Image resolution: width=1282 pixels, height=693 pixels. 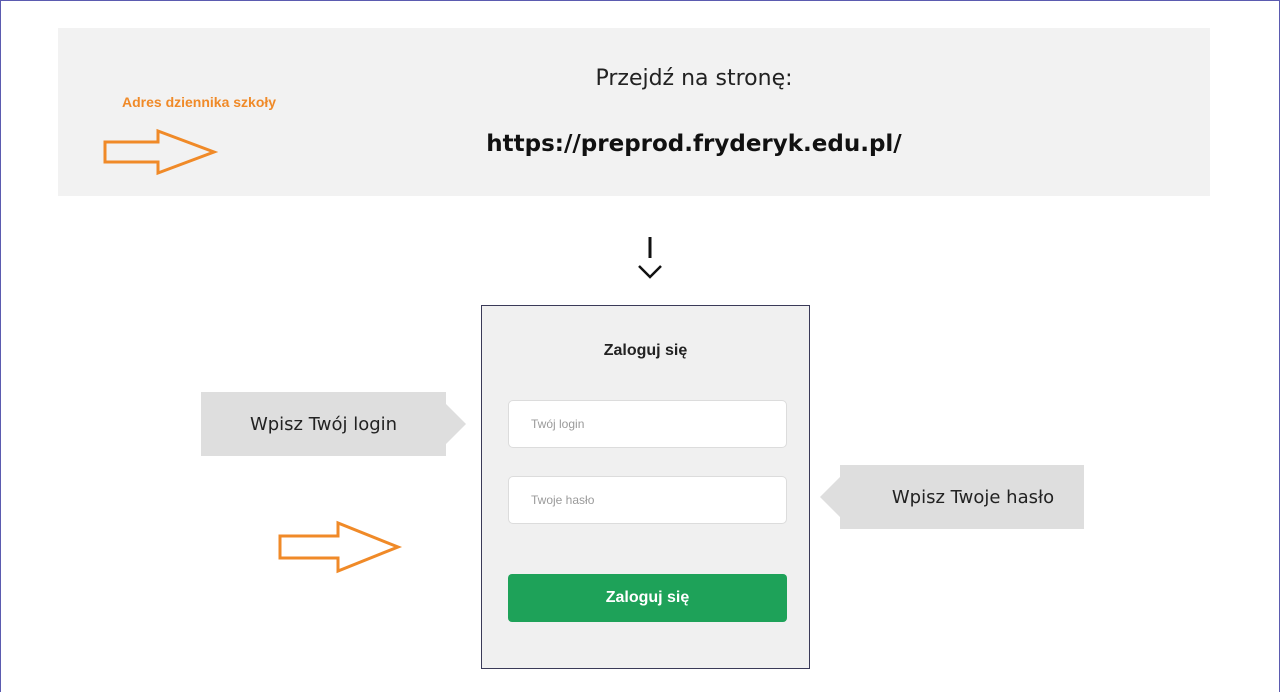 I want to click on banner-heading: Przejdź na stronę:, so click(x=694, y=78).